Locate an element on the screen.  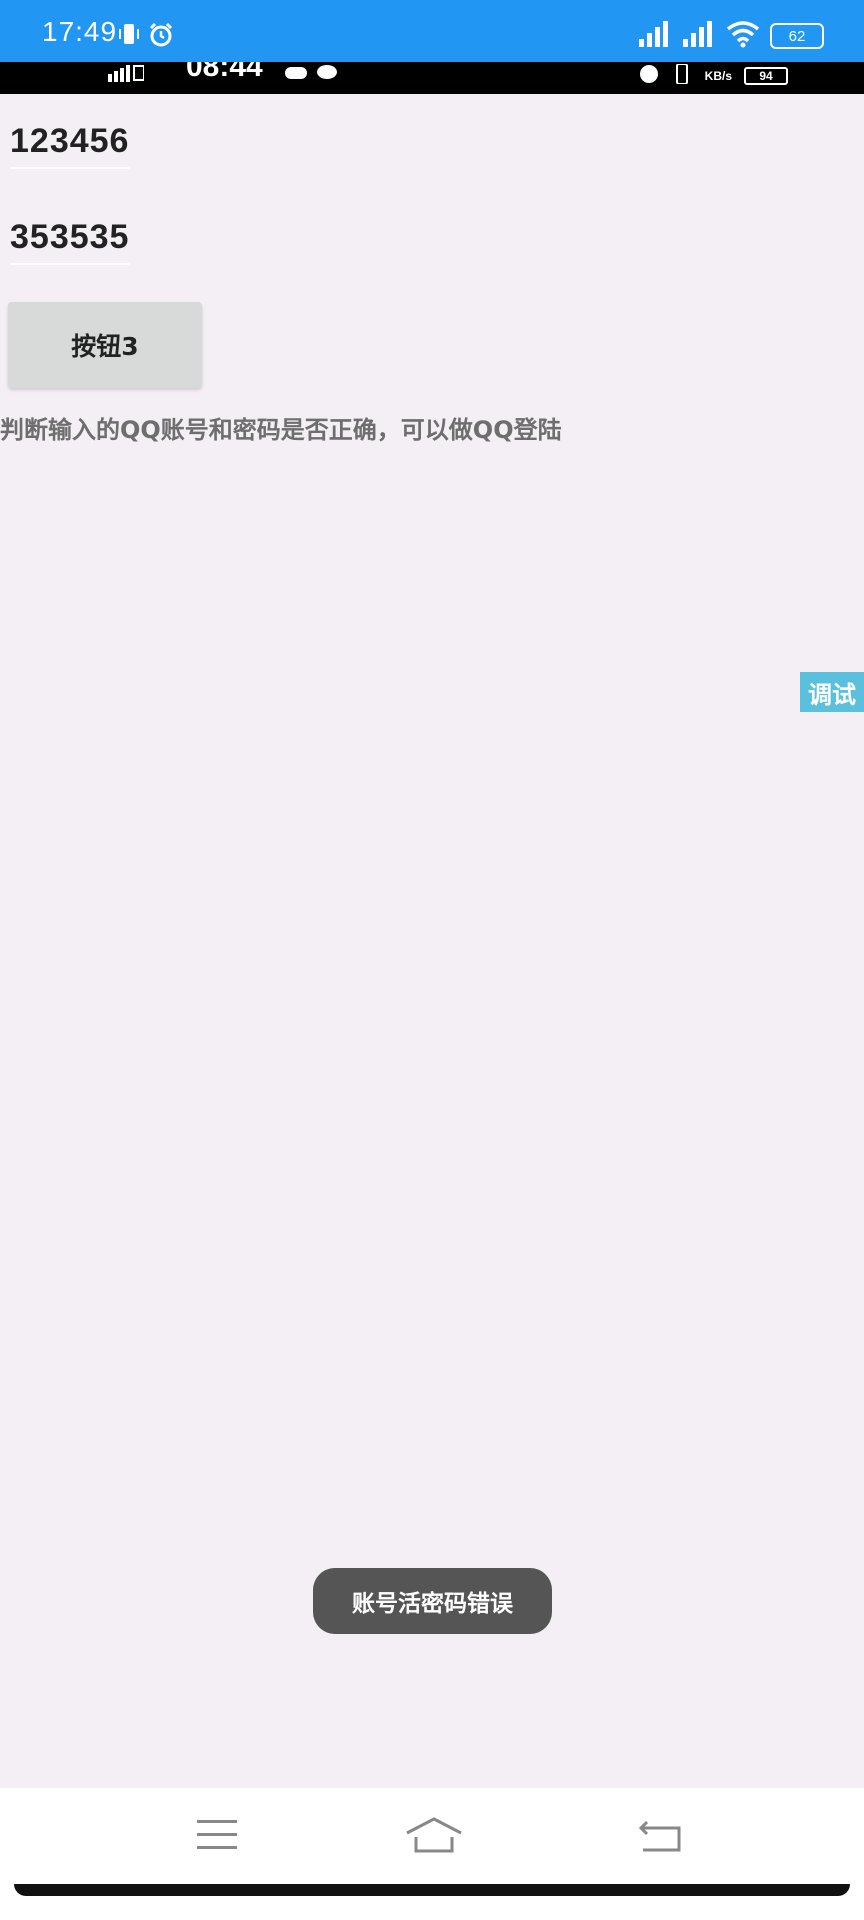
menu-button is located at coordinates (217, 1837).